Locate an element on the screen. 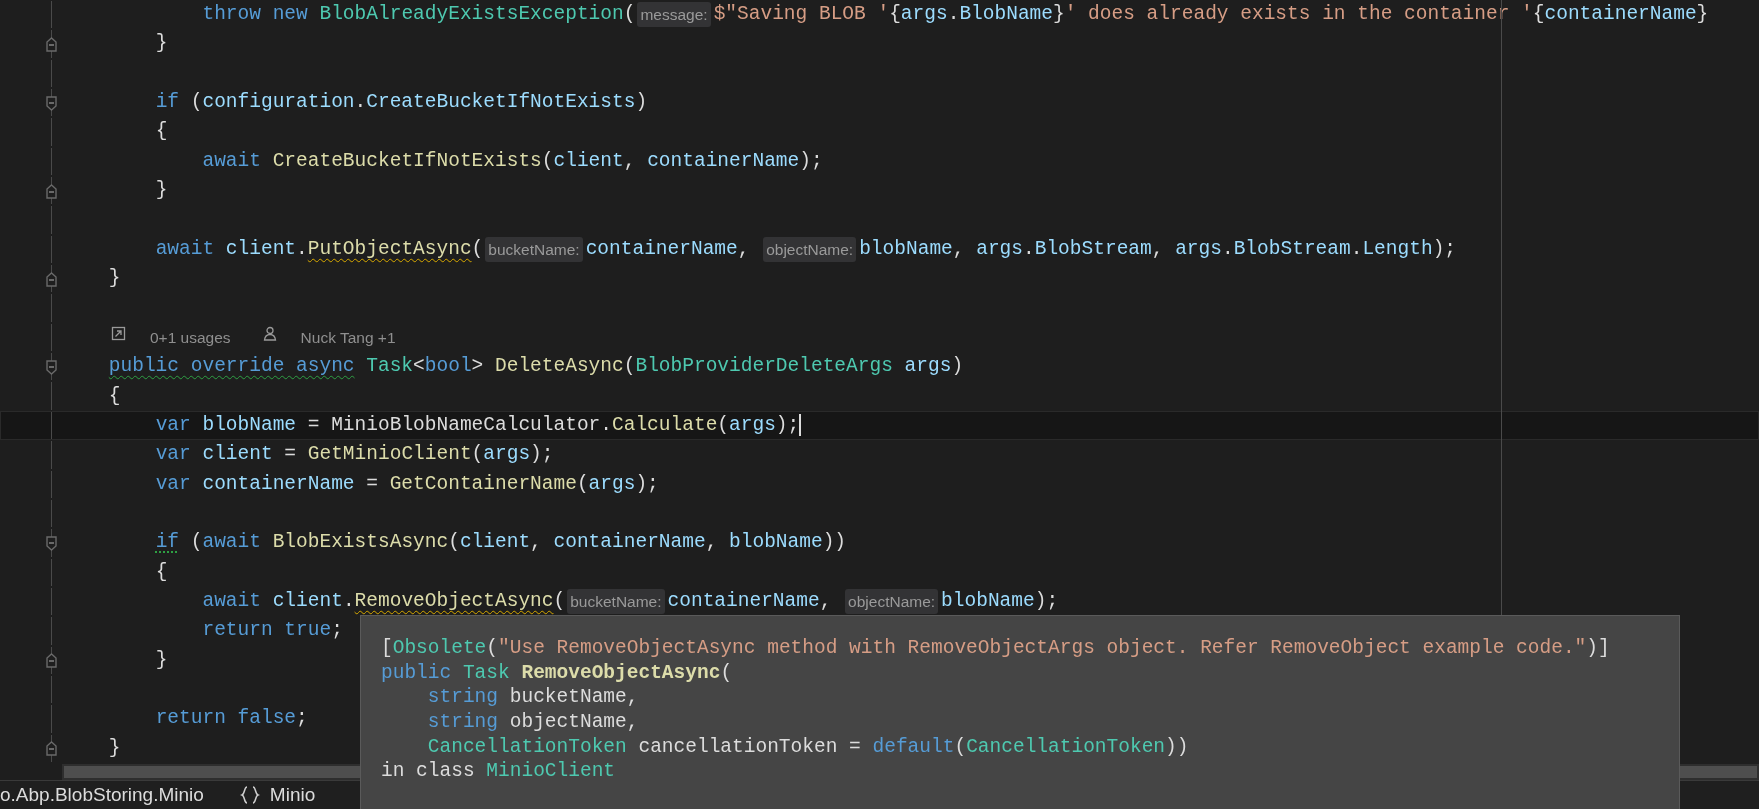 This screenshot has height=809, width=1759. method-name: DeleteAsync is located at coordinates (559, 367).